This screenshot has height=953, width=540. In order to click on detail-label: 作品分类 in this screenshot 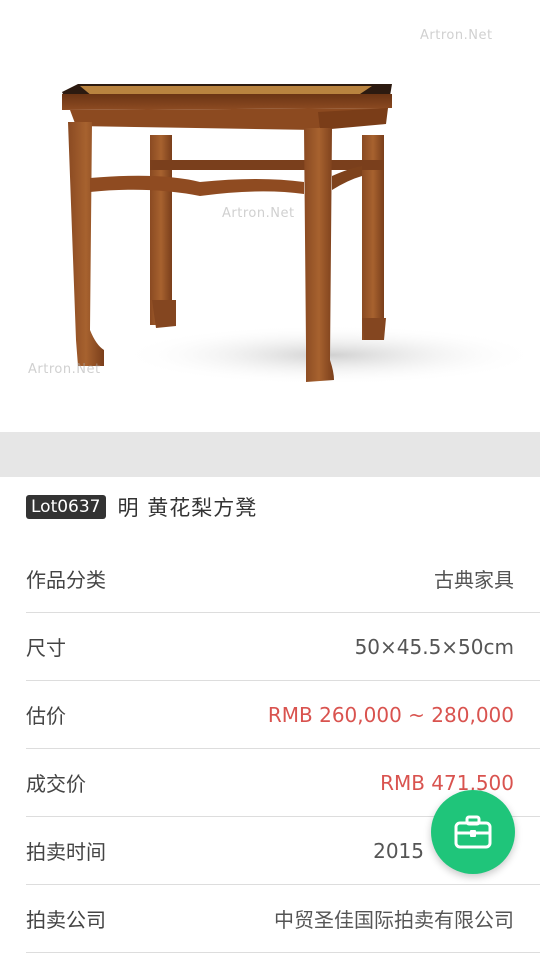, I will do `click(66, 580)`.